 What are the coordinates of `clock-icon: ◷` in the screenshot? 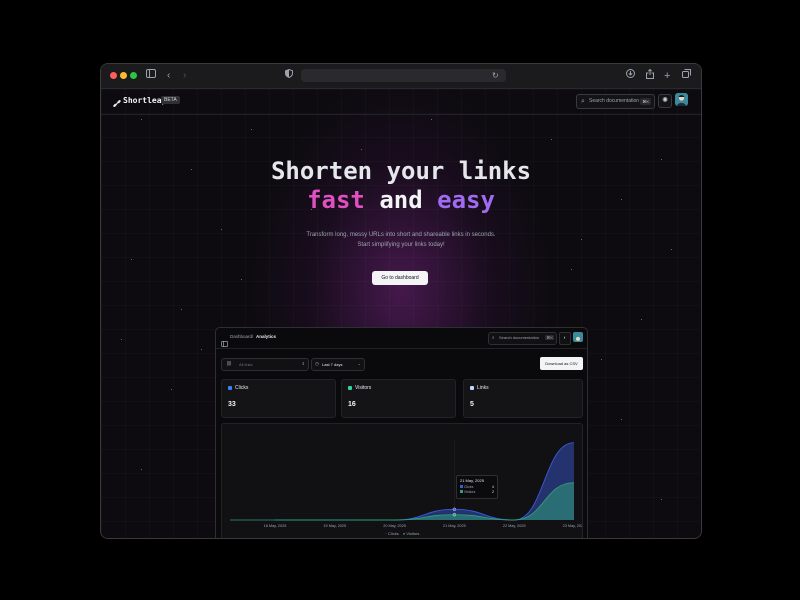 It's located at (317, 363).